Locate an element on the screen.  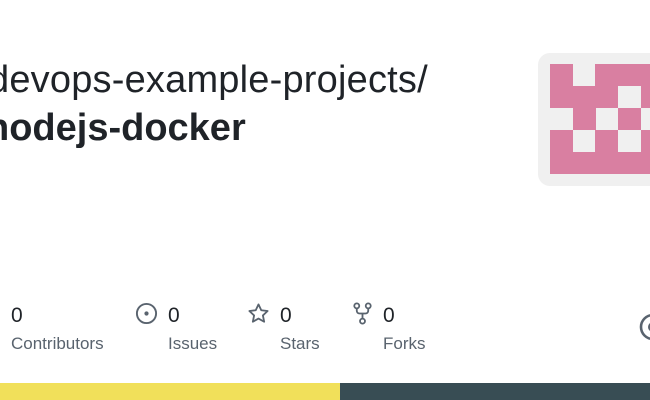
stat-stars: 0 Stars is located at coordinates (283, 327).